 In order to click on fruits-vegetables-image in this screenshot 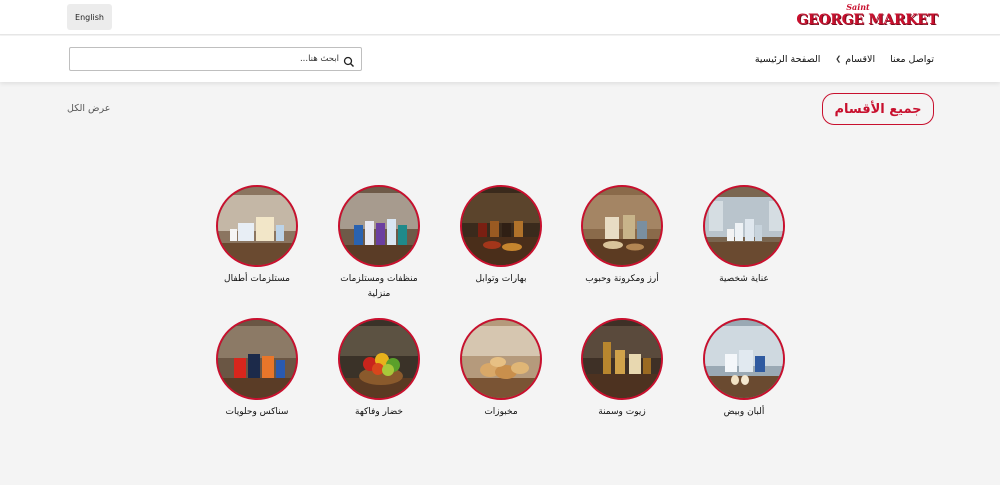, I will do `click(379, 359)`.